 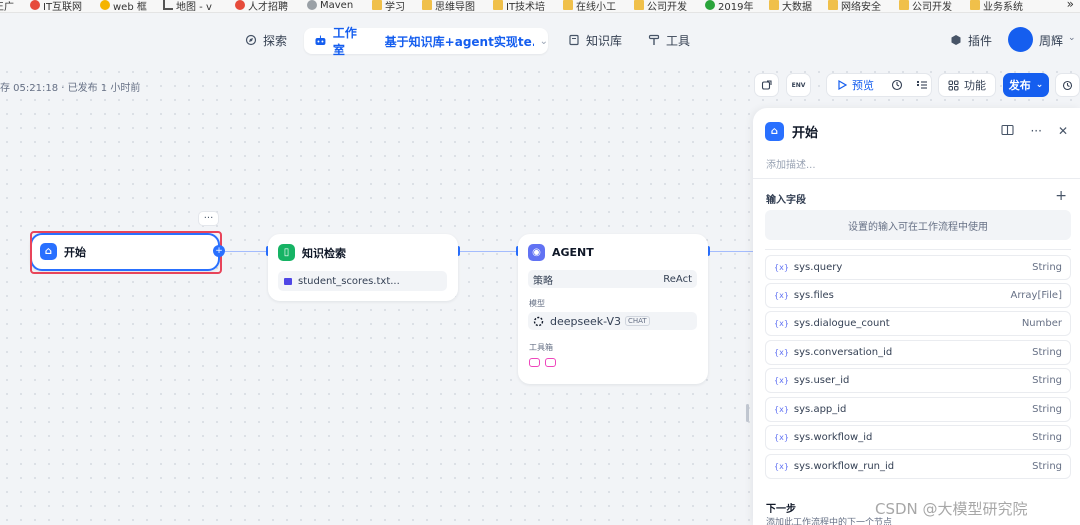 I want to click on more-icon: ···, so click(x=1035, y=131).